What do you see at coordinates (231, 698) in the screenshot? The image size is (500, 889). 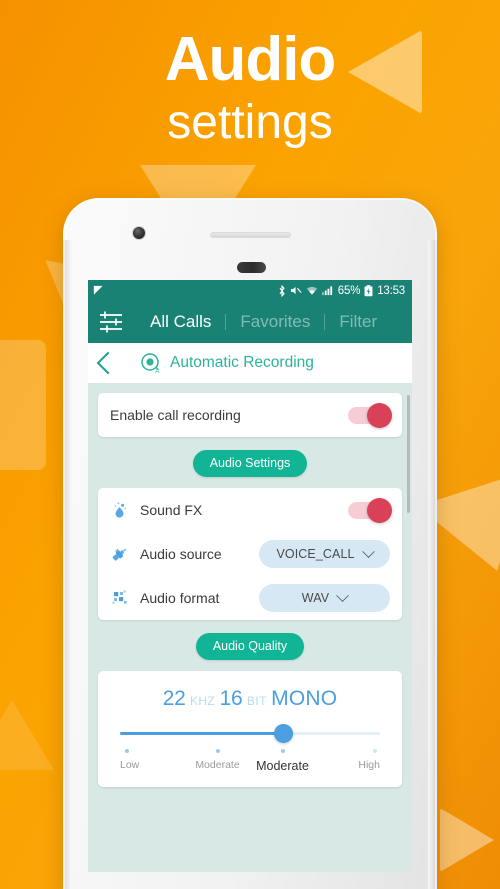 I see `bit-depth-value: 16` at bounding box center [231, 698].